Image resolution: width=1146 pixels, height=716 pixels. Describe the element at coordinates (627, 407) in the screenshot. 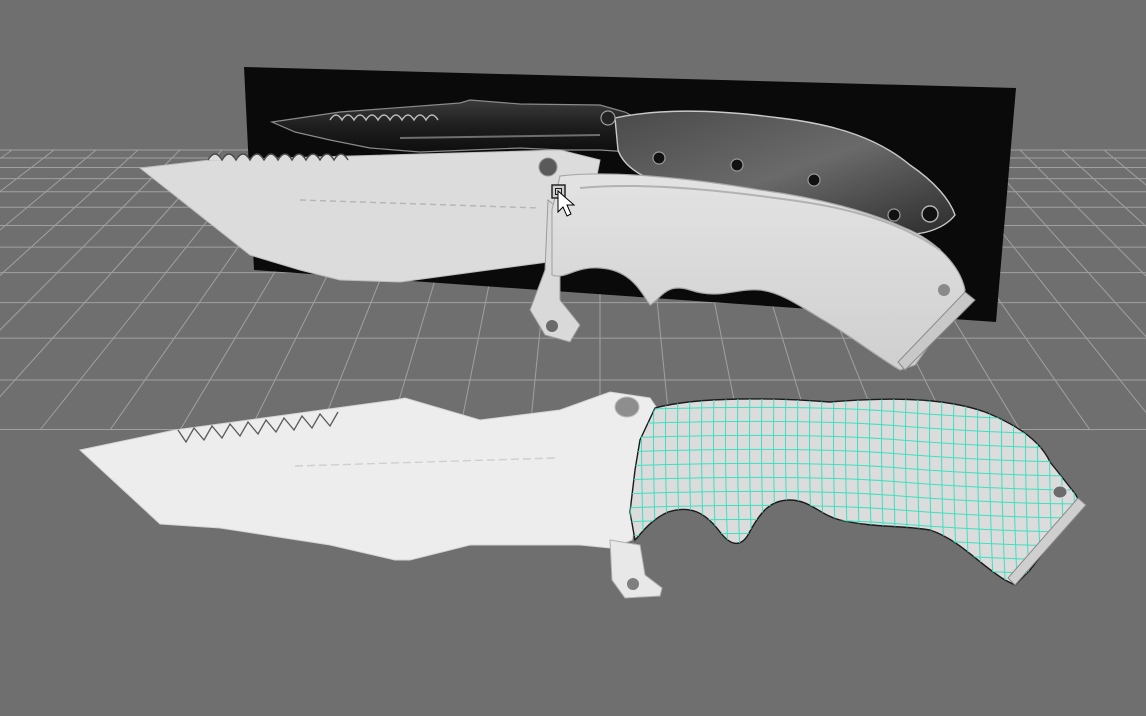

I see `lowpoly-hole` at that location.